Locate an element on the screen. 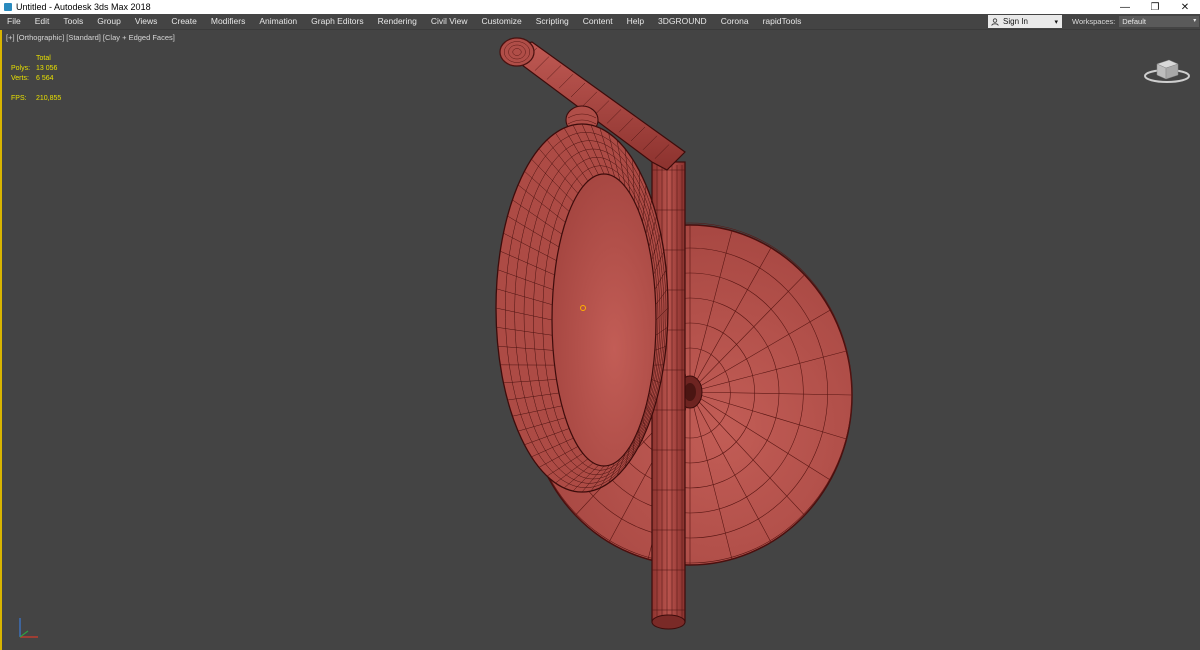 This screenshot has height=650, width=1200. workspaces-control: Workspaces: Default ▾ is located at coordinates (1136, 21).